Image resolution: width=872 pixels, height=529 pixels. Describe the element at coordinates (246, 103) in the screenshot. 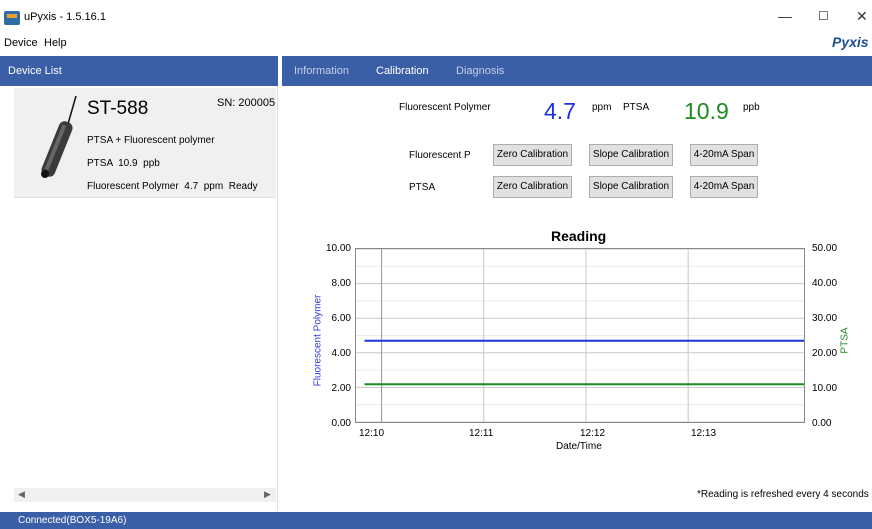

I see `device-serial: SN: 200005` at that location.